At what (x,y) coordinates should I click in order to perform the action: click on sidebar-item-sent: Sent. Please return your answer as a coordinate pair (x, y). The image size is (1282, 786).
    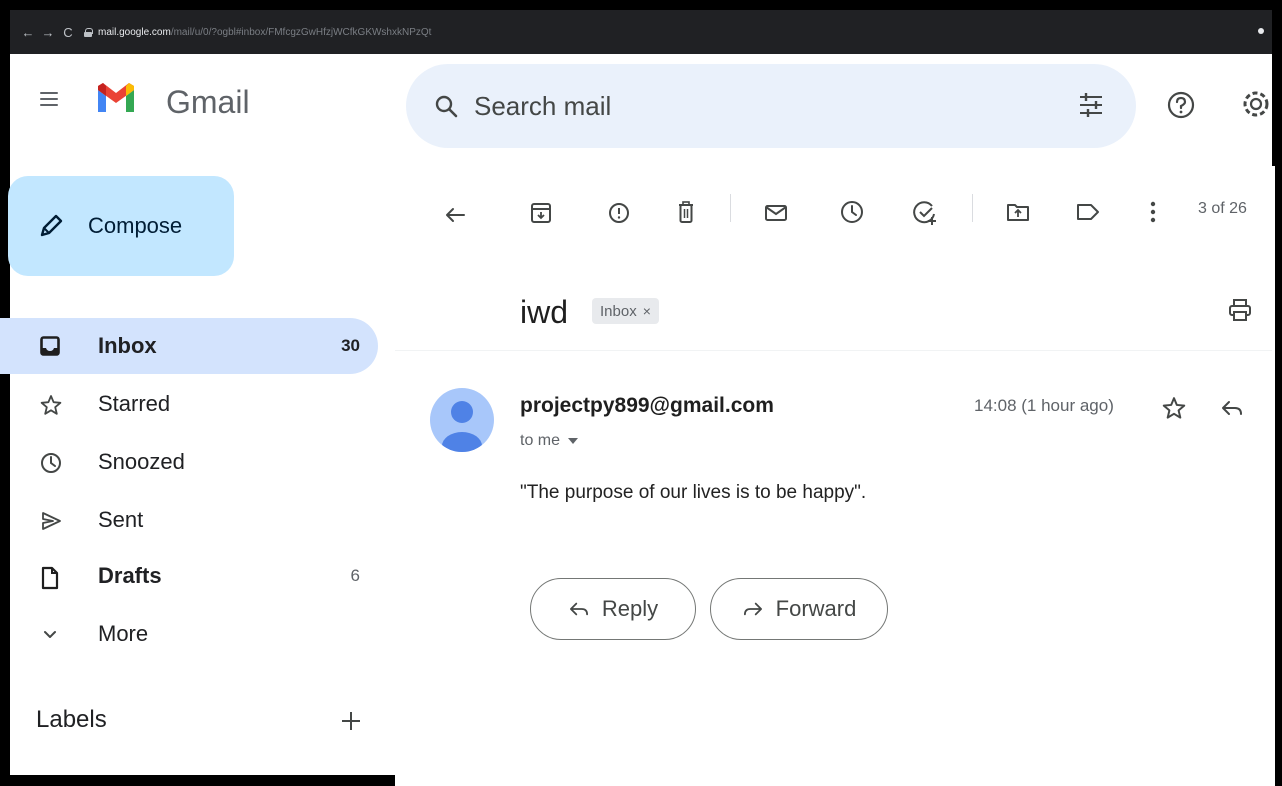
    Looking at the image, I should click on (189, 520).